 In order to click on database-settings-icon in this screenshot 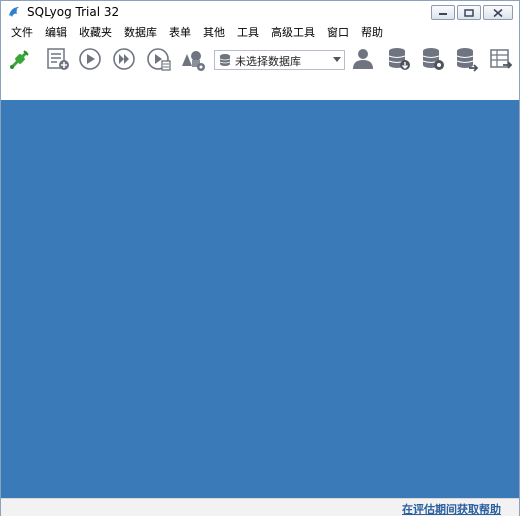, I will do `click(433, 59)`.